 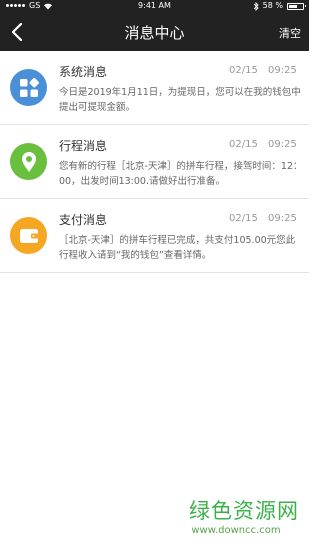 I want to click on battery-icon, so click(x=296, y=6).